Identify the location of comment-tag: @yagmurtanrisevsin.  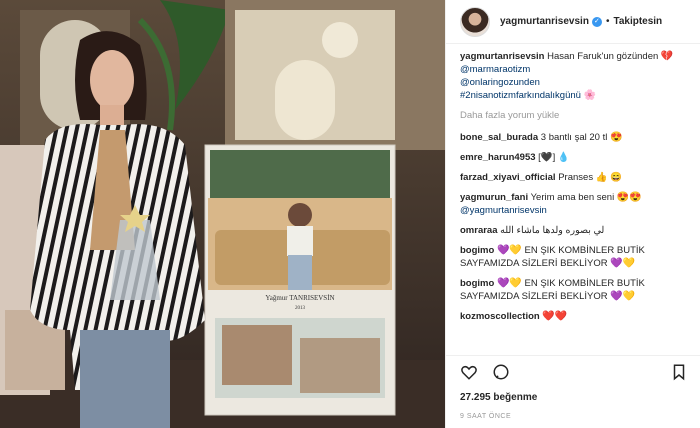
(503, 210).